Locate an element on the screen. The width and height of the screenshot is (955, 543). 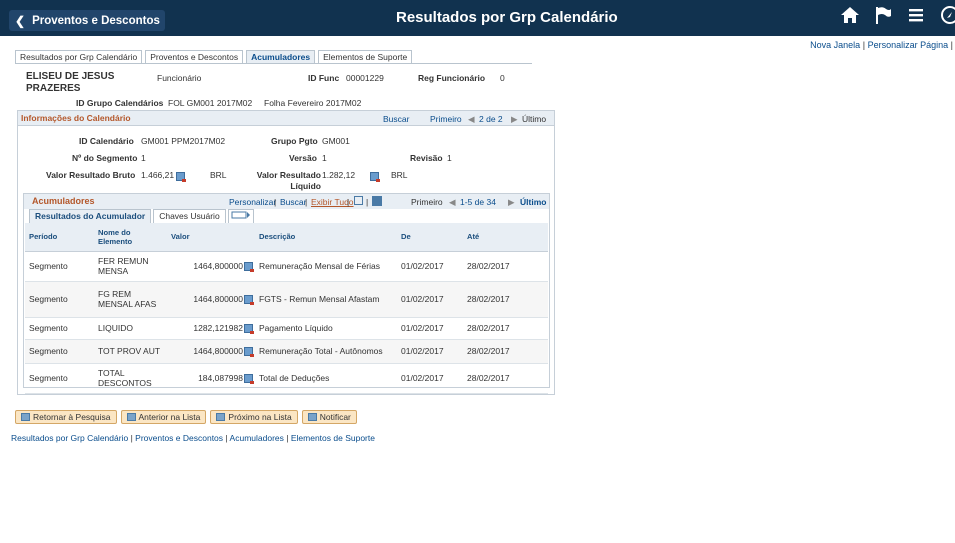
navbar-icon is located at coordinates (947, 15).